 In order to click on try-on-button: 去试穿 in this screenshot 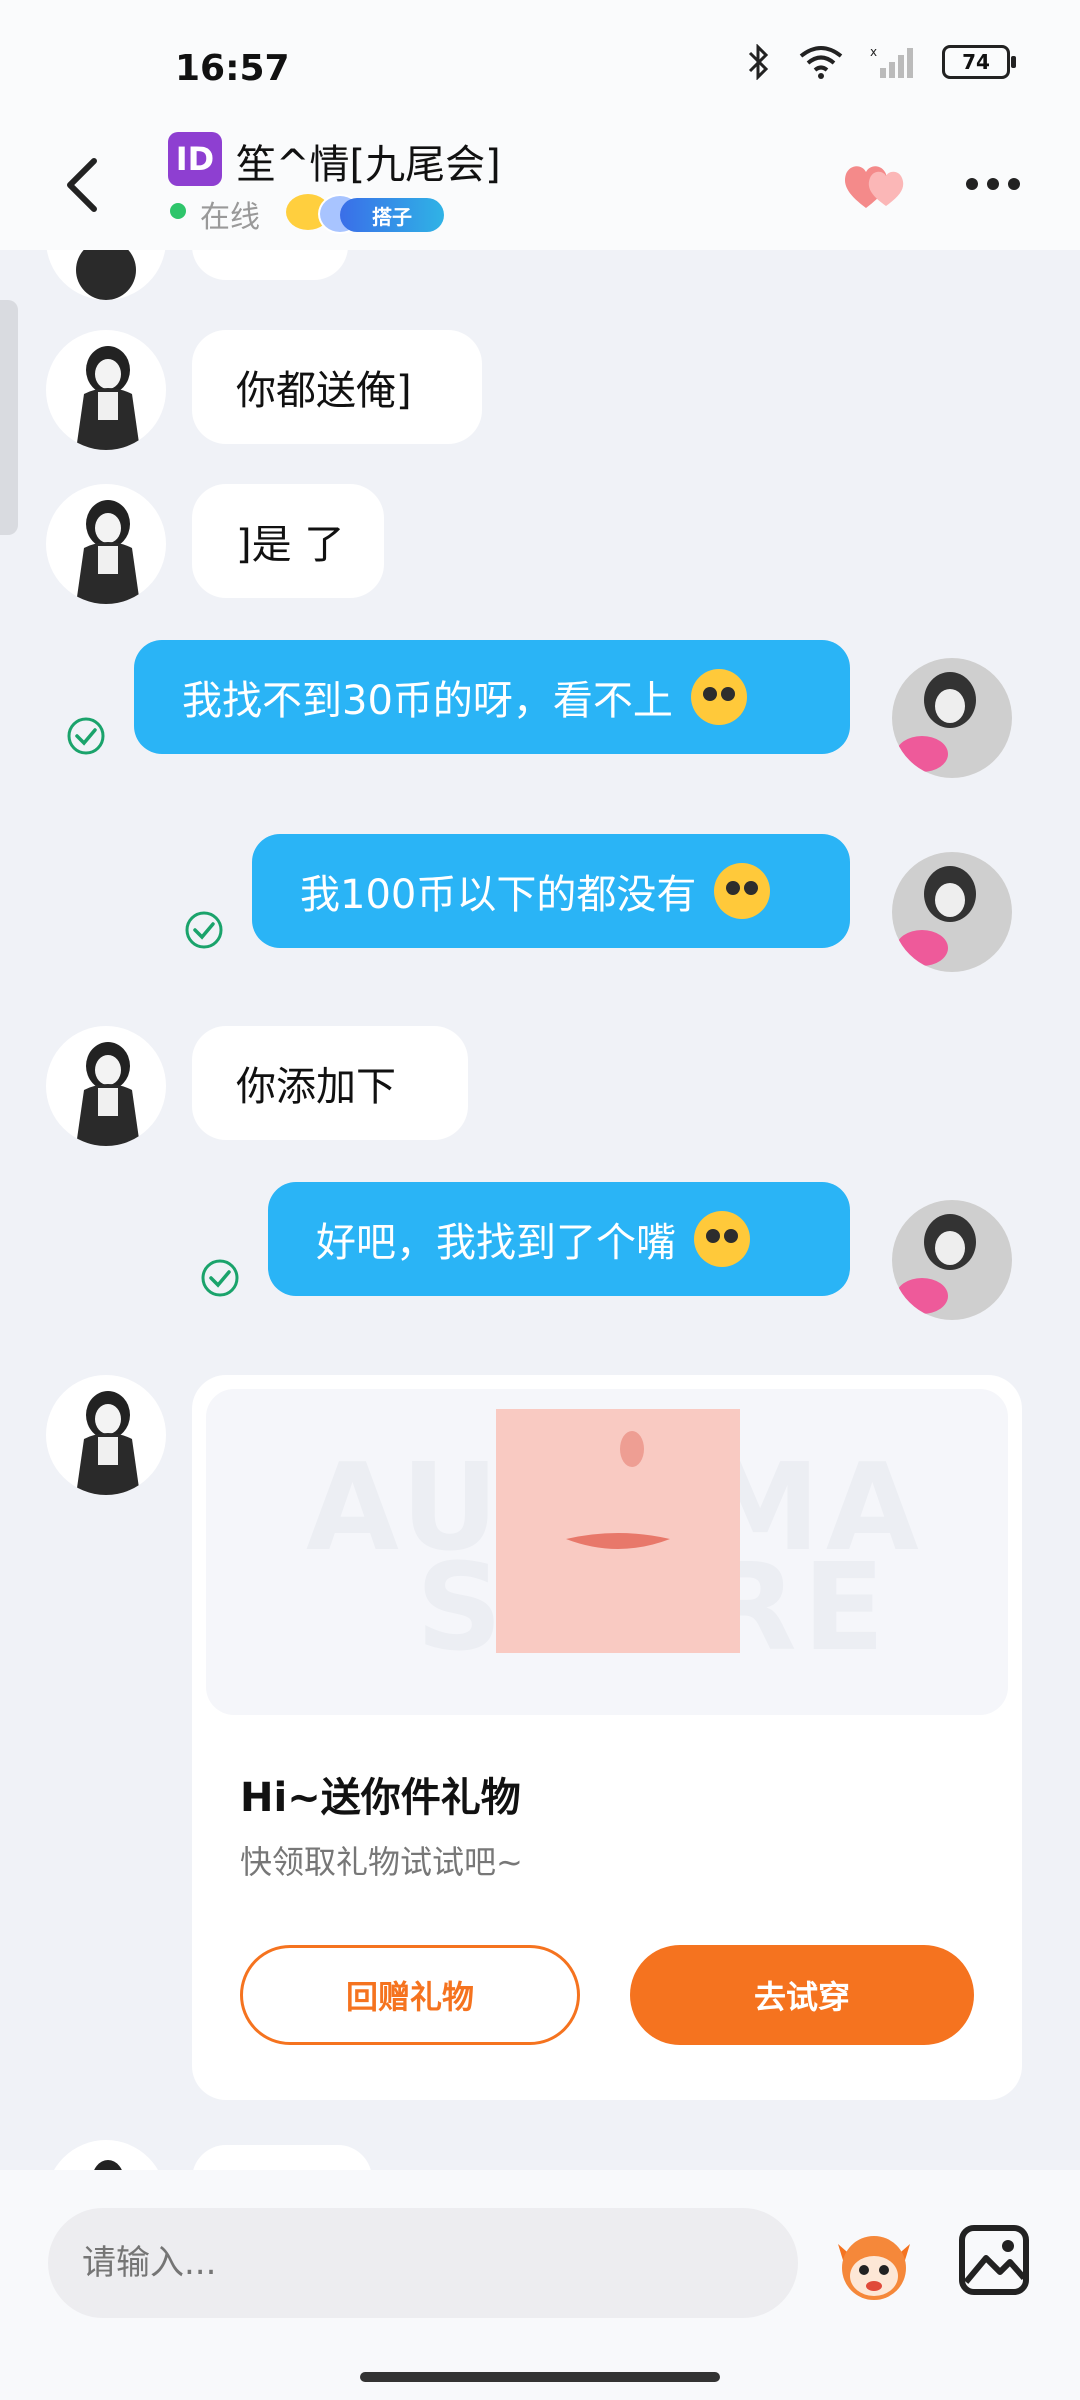, I will do `click(802, 1995)`.